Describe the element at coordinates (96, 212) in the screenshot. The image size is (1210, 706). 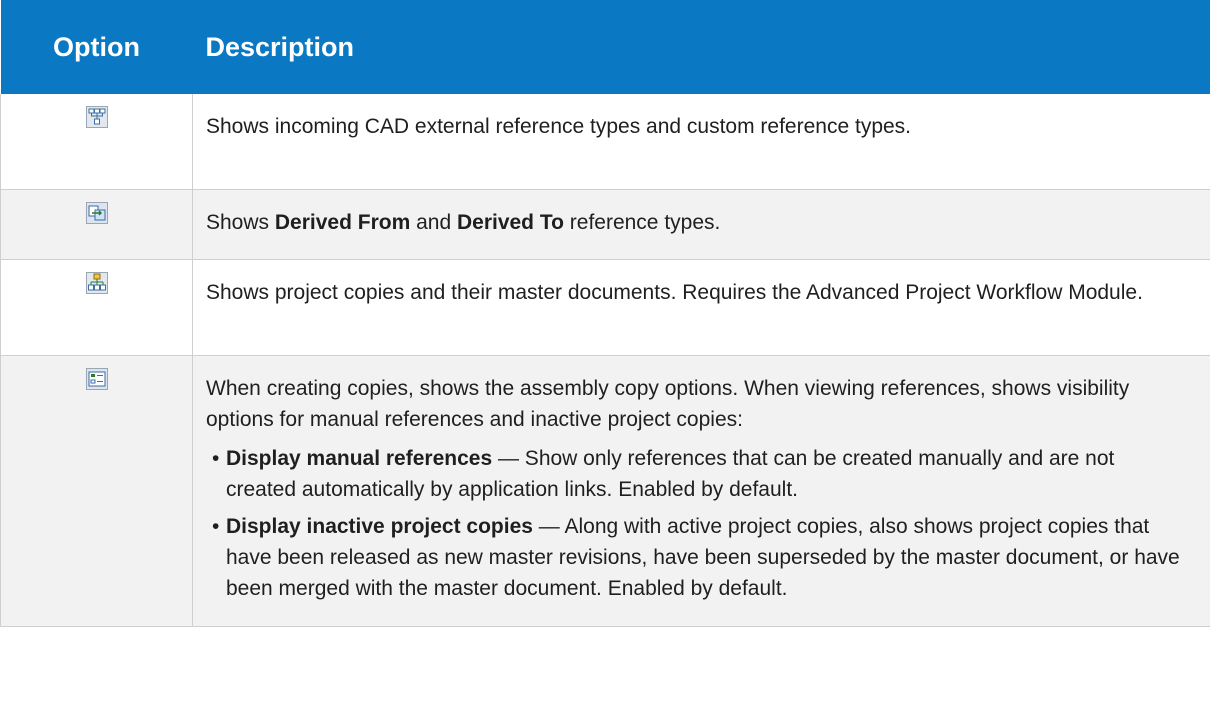
I see `derived-references-icon` at that location.